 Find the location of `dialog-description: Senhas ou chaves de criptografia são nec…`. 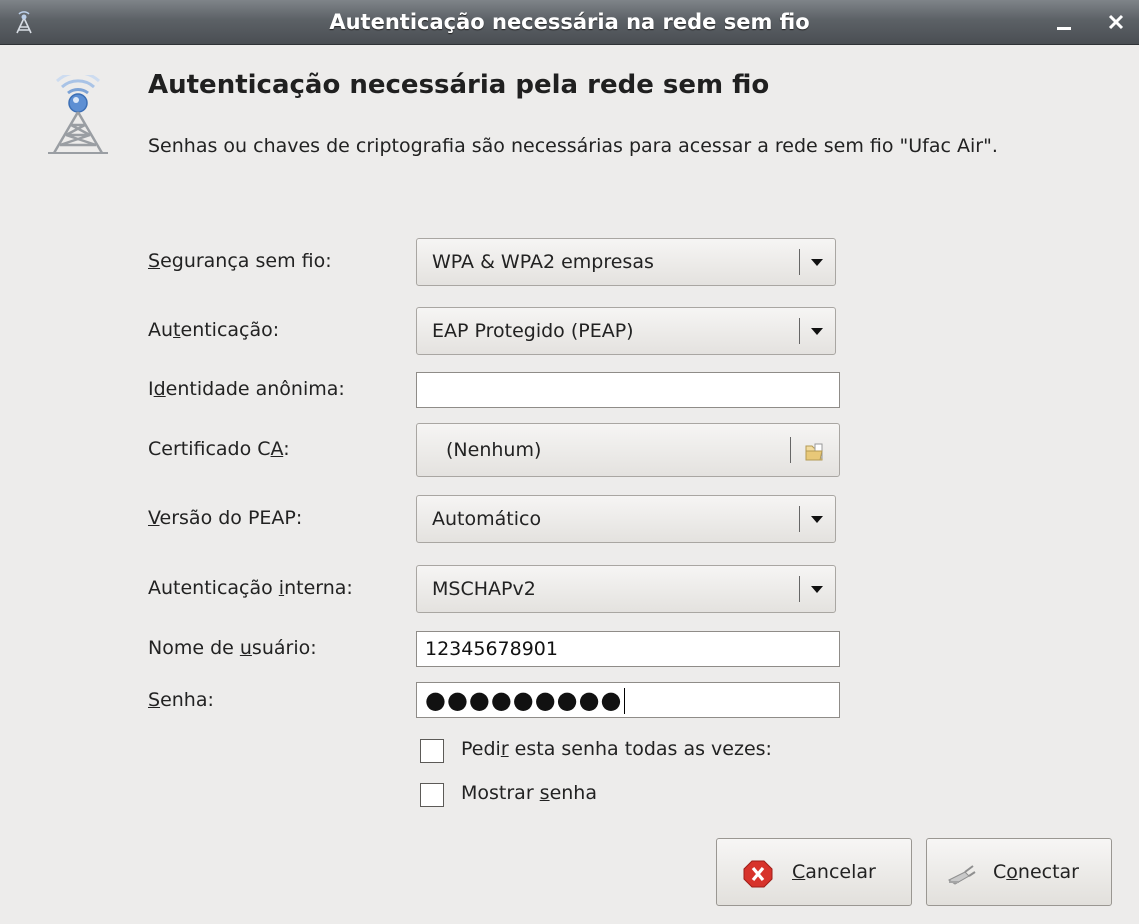

dialog-description: Senhas ou chaves de criptografia são nec… is located at coordinates (573, 146).